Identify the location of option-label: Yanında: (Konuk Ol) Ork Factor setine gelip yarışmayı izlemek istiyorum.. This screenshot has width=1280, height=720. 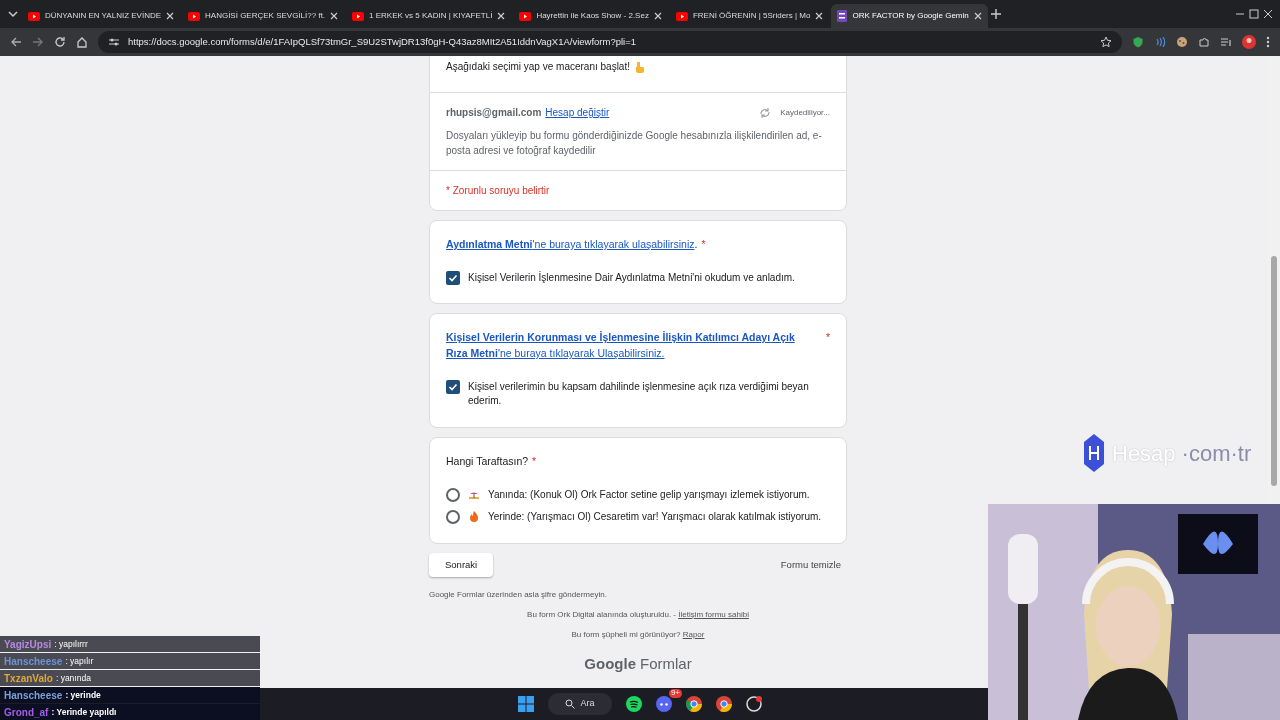
(649, 494).